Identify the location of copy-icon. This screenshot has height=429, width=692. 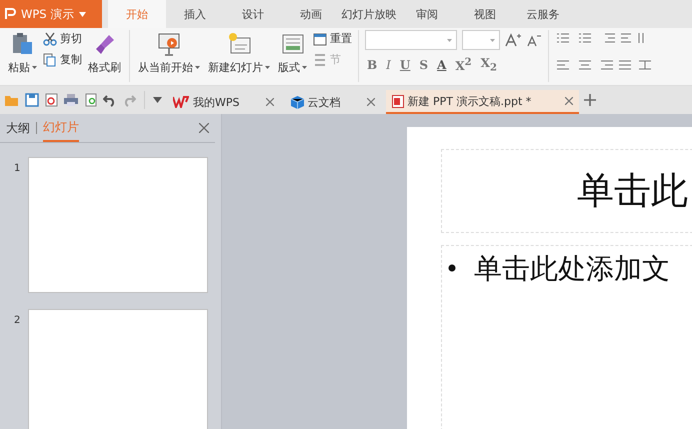
(50, 59).